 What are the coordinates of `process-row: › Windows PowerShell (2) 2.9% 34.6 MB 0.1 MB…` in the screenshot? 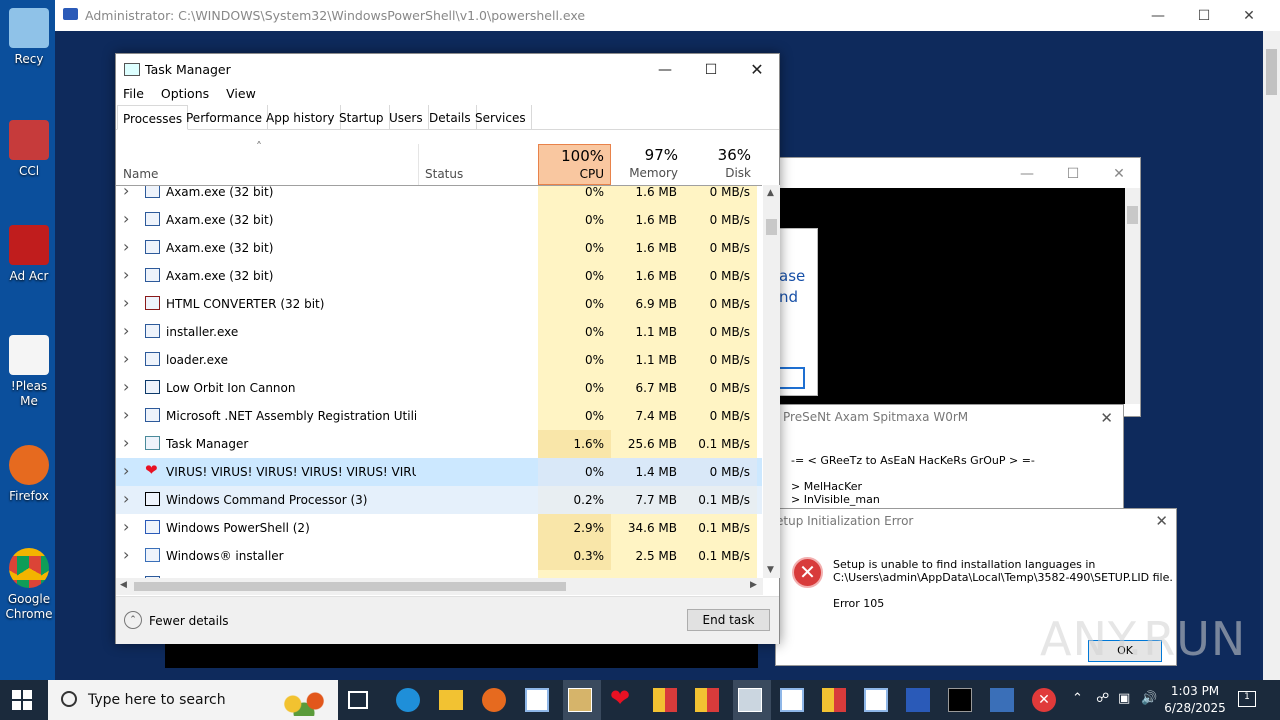 It's located at (439, 528).